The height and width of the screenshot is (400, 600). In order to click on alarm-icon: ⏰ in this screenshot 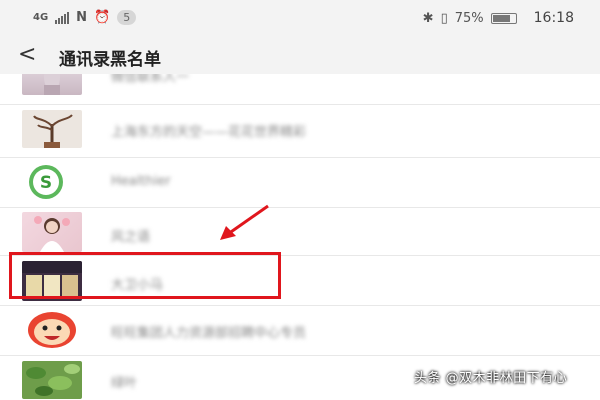, I will do `click(102, 17)`.